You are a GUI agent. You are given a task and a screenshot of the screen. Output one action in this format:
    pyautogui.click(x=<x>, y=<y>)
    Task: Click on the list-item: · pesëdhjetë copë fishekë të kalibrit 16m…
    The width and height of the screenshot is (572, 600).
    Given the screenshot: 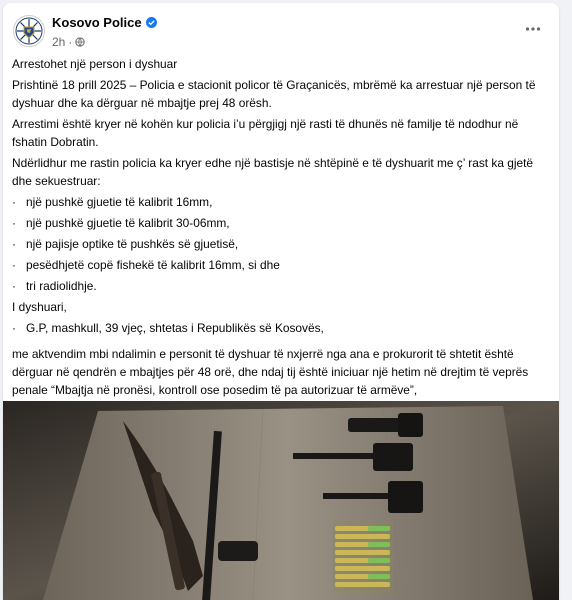 What is the action you would take?
    pyautogui.click(x=146, y=265)
    